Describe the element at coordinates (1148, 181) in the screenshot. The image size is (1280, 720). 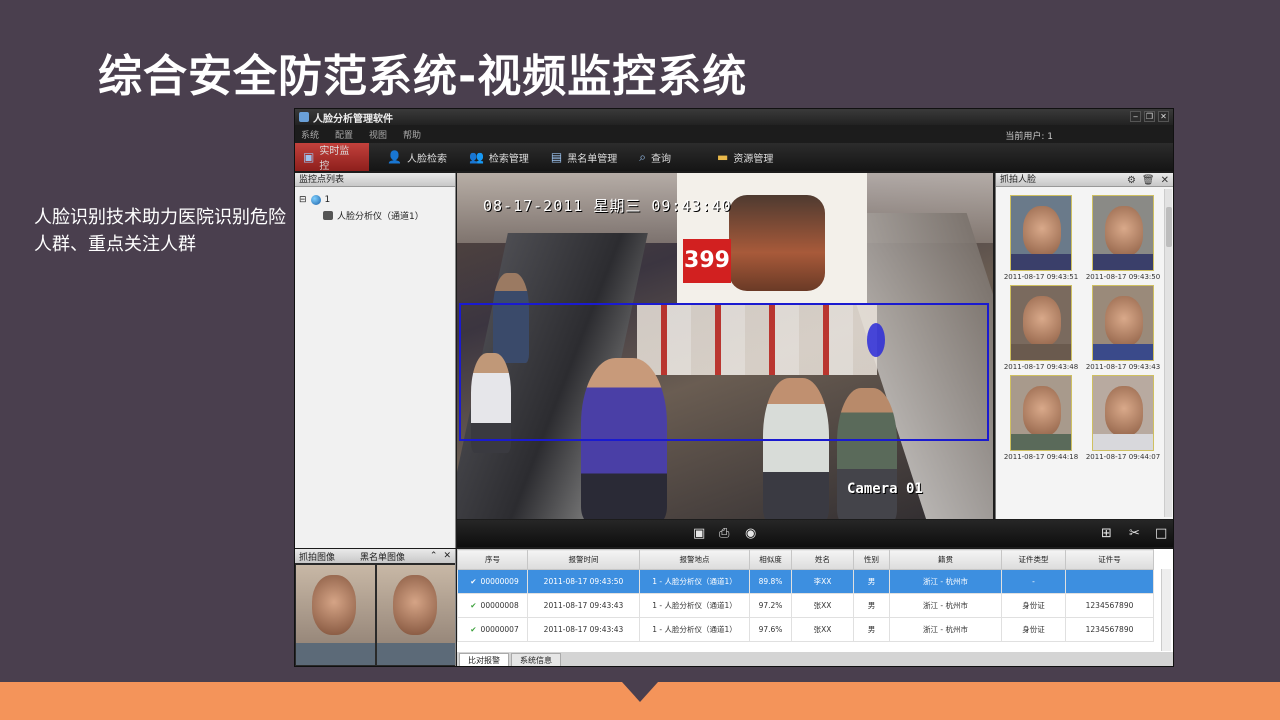
I see `trash-icon: 🗑` at that location.